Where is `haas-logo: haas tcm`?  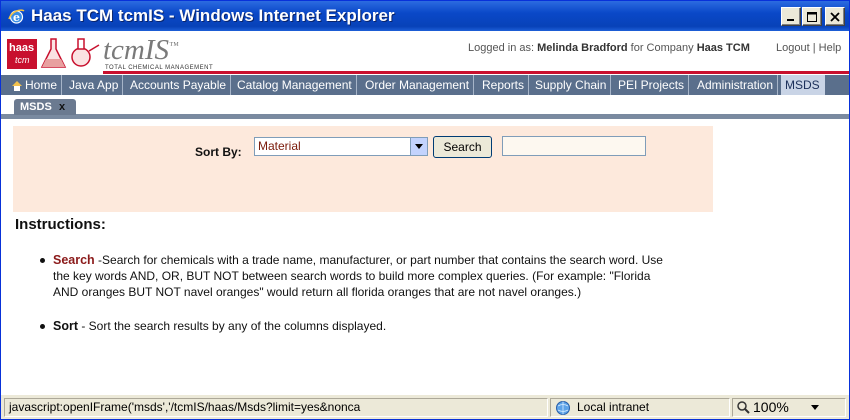
haas-logo: haas tcm is located at coordinates (22, 54).